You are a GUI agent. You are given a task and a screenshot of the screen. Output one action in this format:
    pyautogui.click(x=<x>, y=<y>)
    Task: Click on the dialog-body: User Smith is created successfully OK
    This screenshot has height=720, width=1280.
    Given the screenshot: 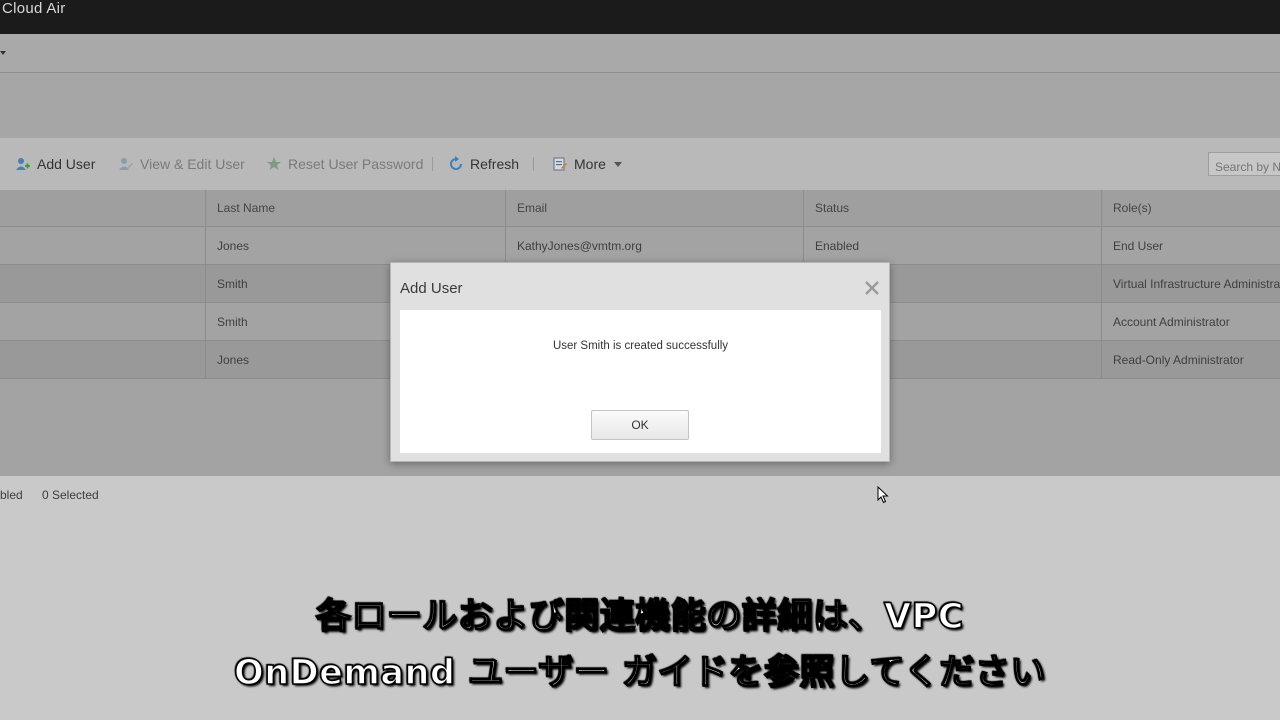 What is the action you would take?
    pyautogui.click(x=640, y=381)
    